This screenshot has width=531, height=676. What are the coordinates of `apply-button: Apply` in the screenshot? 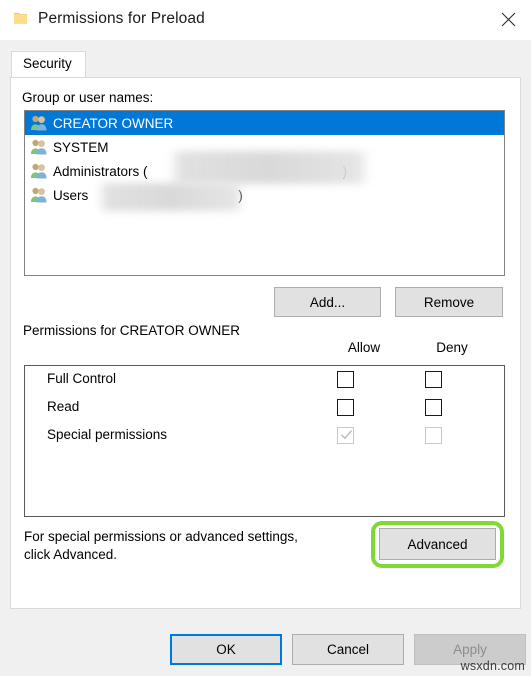 It's located at (470, 649).